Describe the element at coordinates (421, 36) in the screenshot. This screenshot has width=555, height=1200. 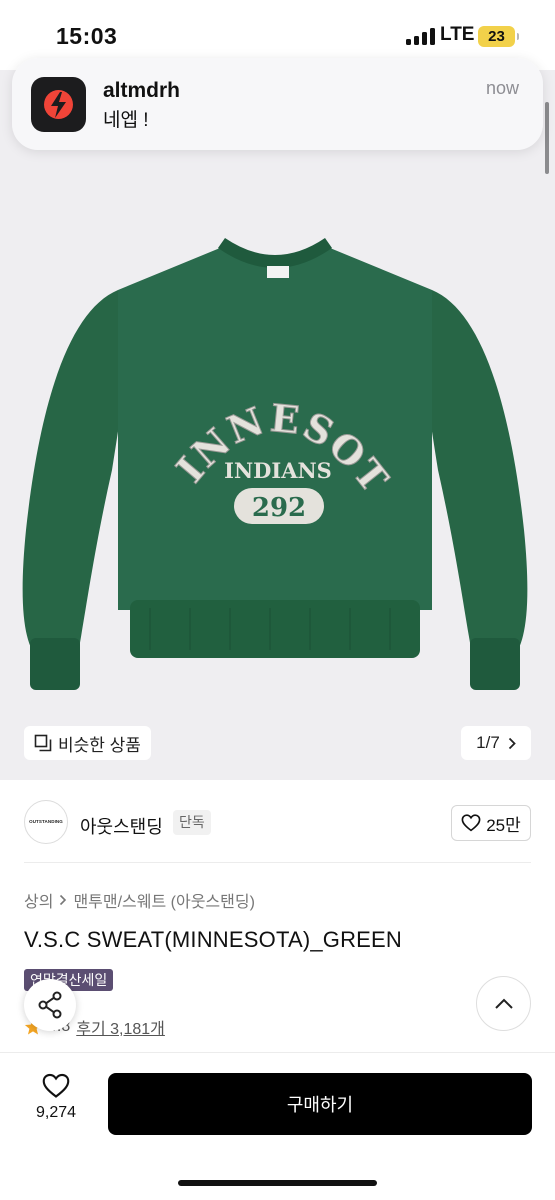
I see `cellular-signal-icon` at that location.